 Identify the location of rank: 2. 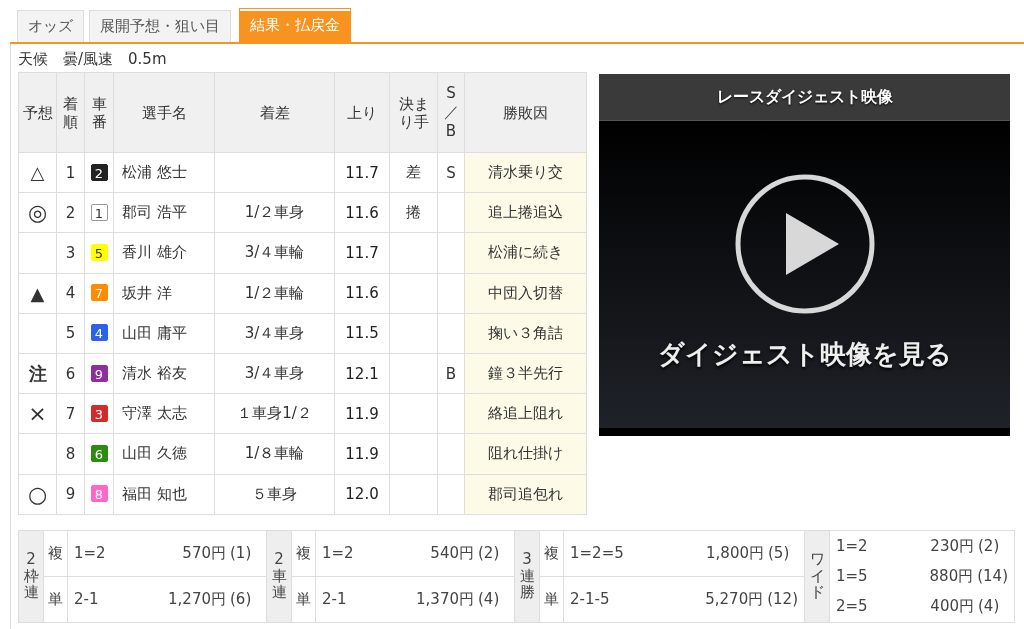
(70, 212).